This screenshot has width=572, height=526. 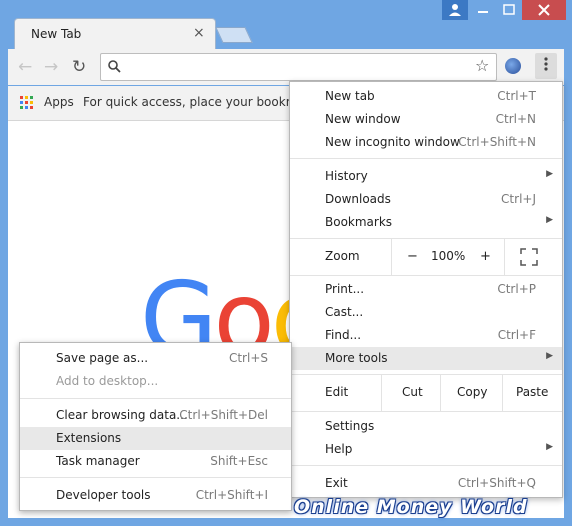 What do you see at coordinates (426, 449) in the screenshot?
I see `menu-item-help: Help ▶` at bounding box center [426, 449].